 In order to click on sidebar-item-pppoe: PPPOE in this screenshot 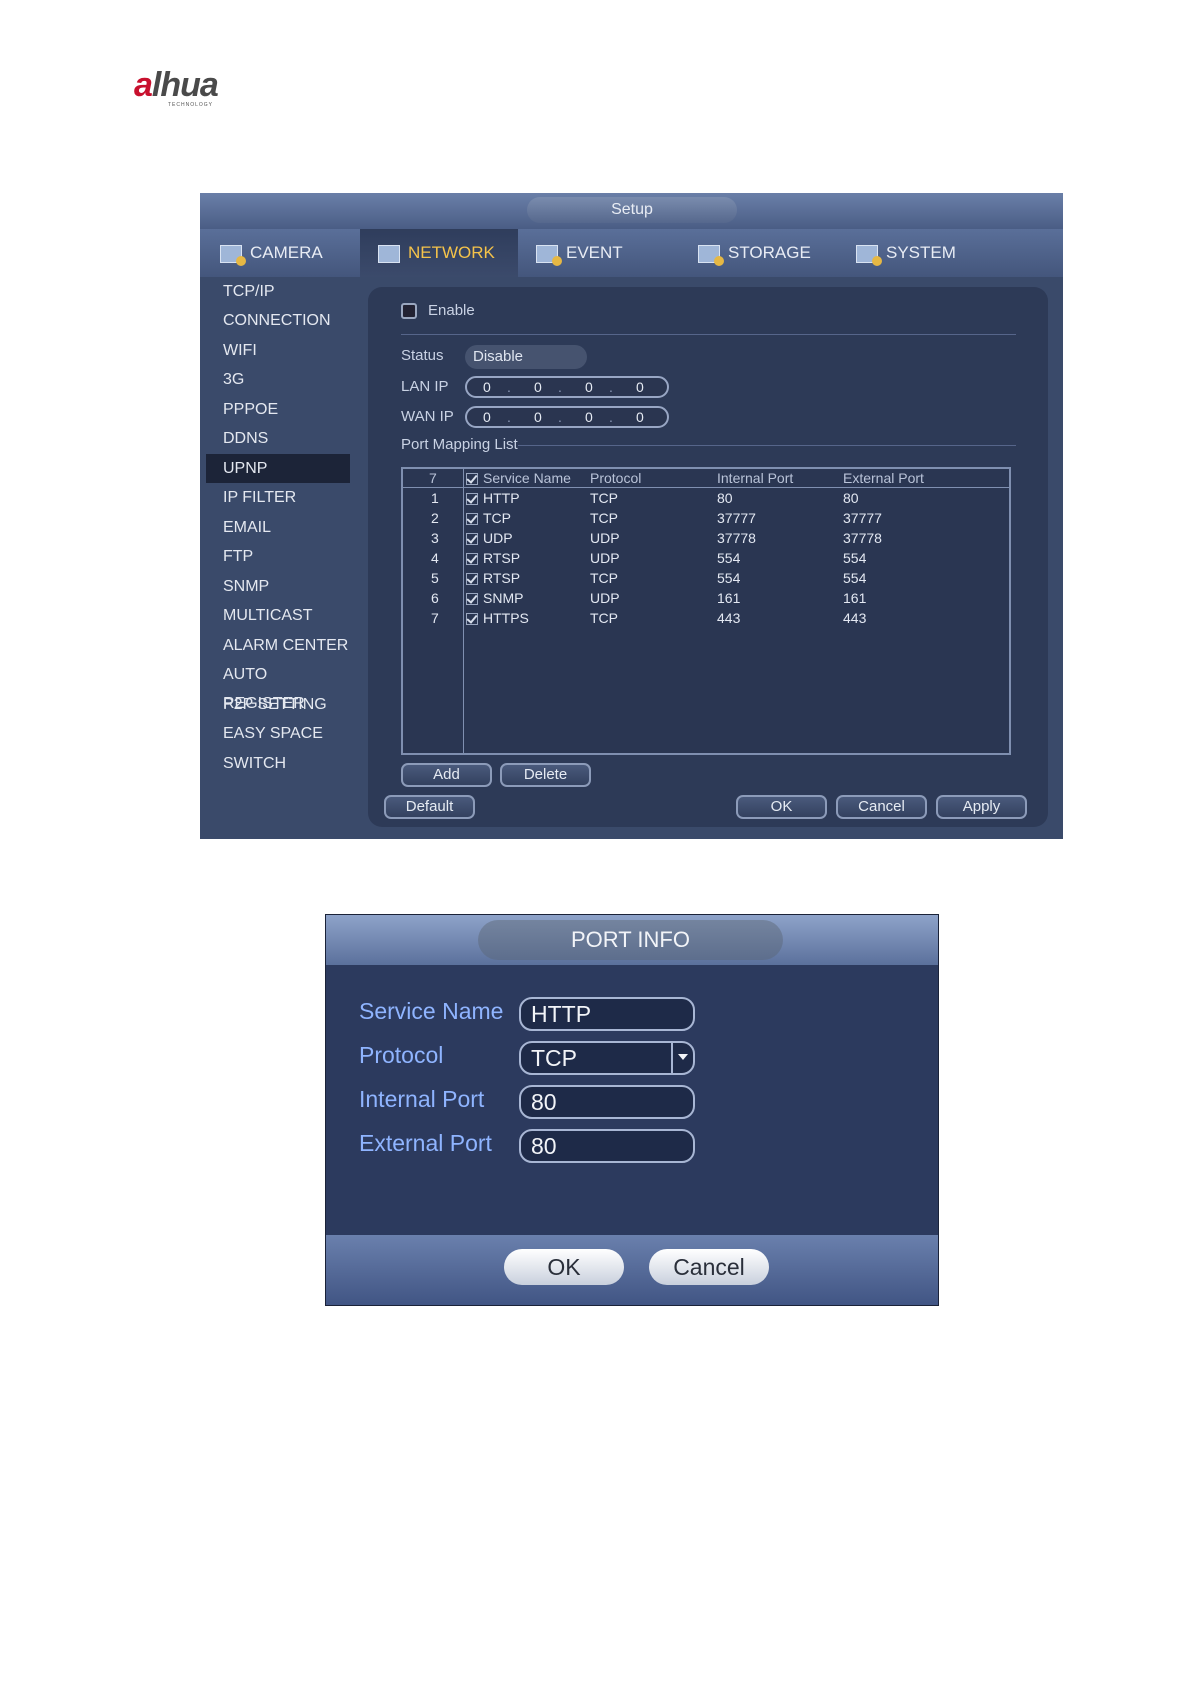, I will do `click(278, 409)`.